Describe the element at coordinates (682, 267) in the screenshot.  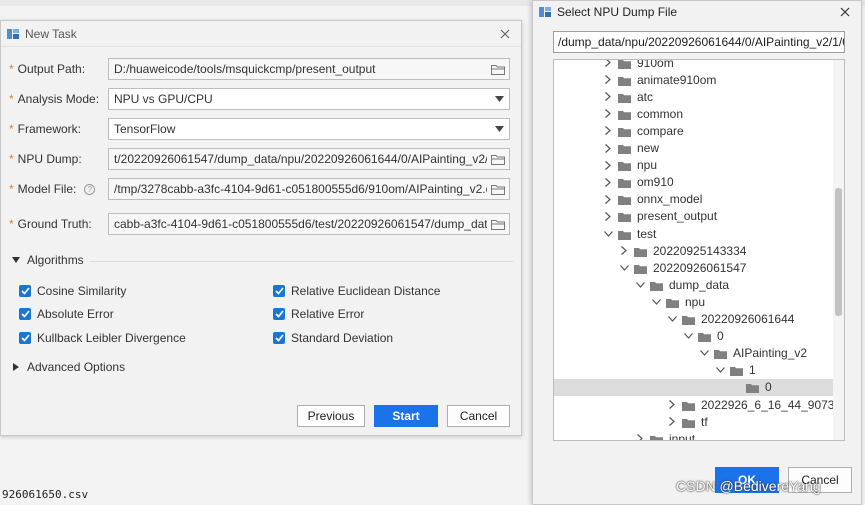
I see `tree-node: 20220926061547` at that location.